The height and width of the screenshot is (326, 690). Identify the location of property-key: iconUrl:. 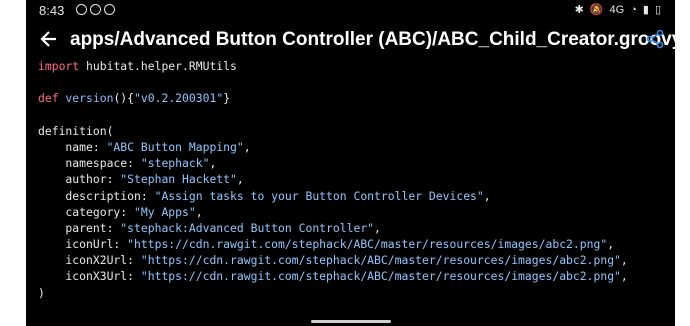
(83, 244).